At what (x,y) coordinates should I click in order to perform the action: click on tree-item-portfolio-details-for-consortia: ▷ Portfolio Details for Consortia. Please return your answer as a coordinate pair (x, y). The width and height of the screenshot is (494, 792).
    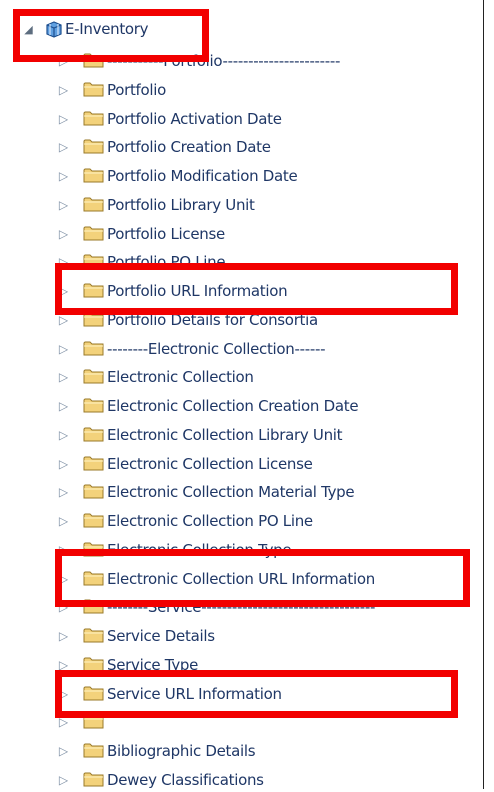
    Looking at the image, I should click on (235, 320).